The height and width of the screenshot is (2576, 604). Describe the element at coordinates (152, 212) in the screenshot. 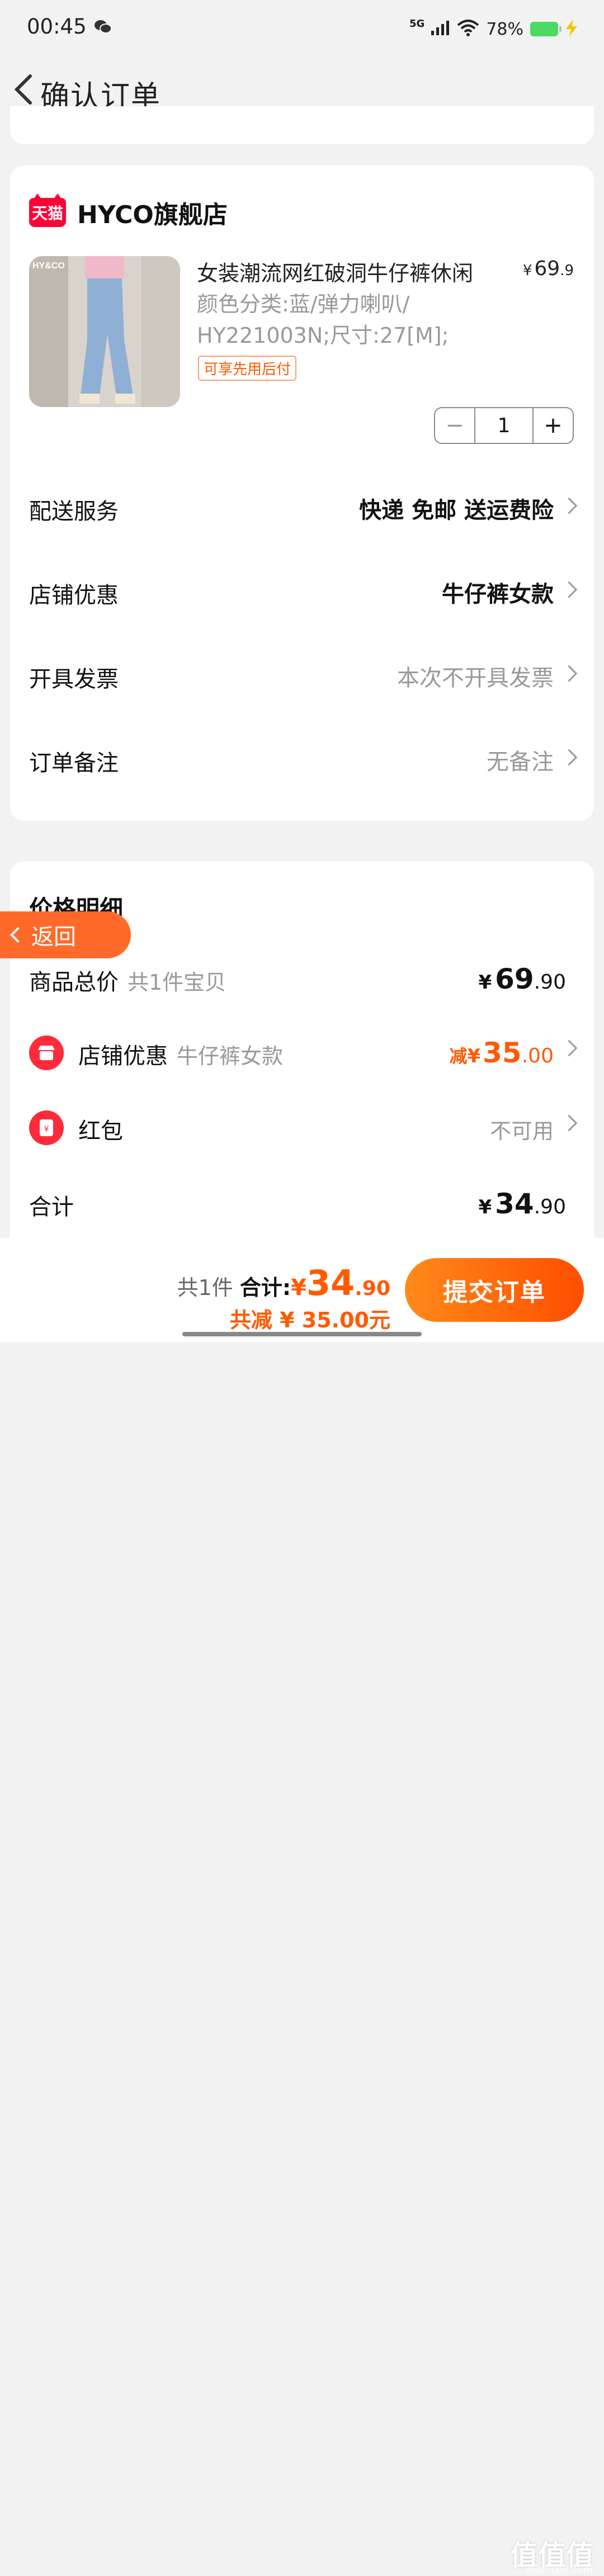

I see `store-name: HYCO旗舰店` at that location.